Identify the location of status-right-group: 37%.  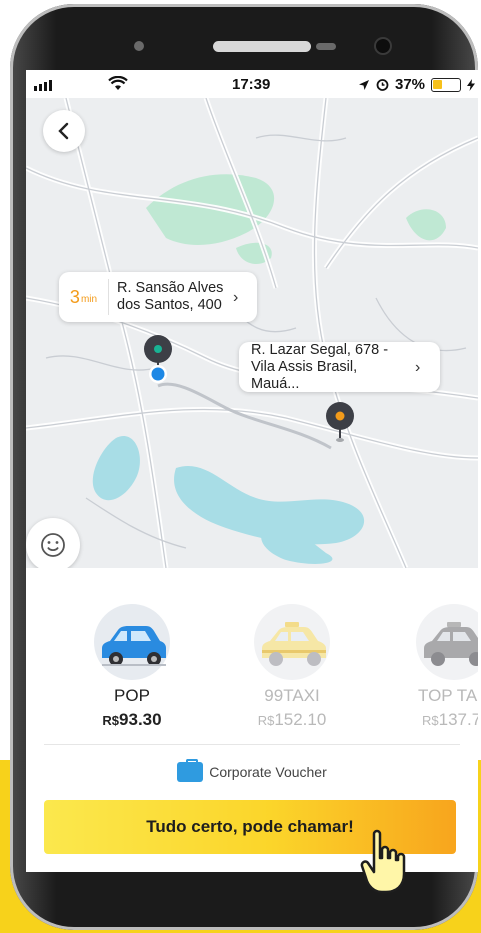
(417, 84).